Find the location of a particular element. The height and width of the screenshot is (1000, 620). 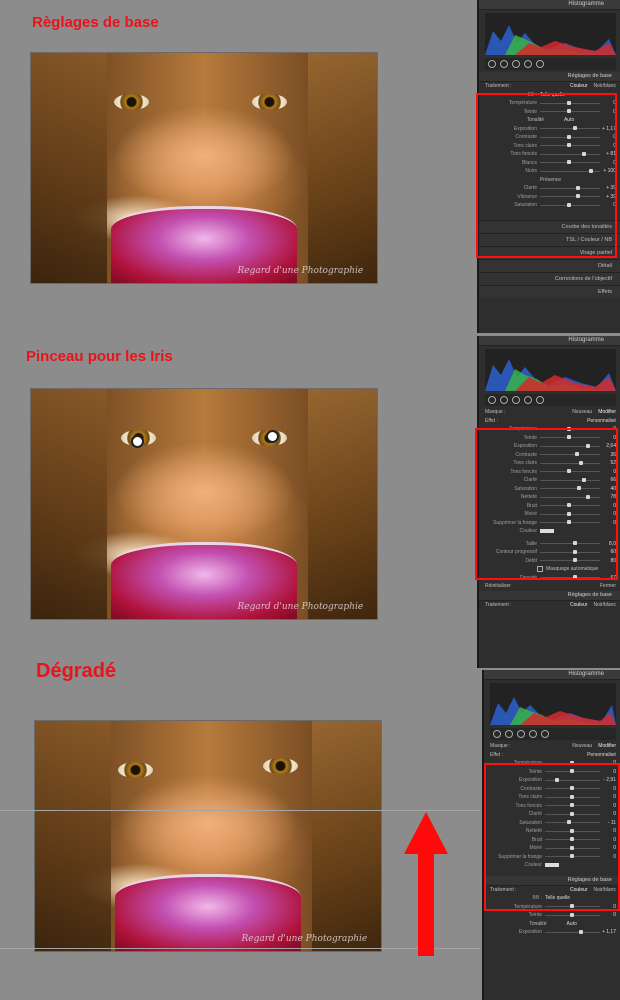

heading-basic-settings: Règlages de base is located at coordinates (95, 22).